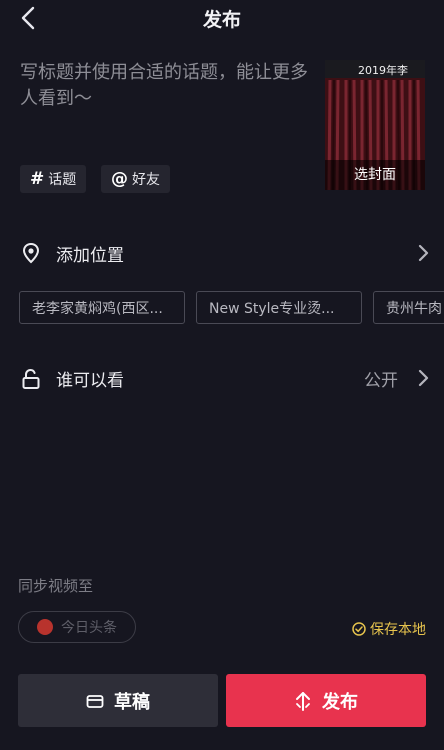 This screenshot has height=750, width=444. Describe the element at coordinates (90, 380) in the screenshot. I see `visibility-label: 谁可以看` at that location.